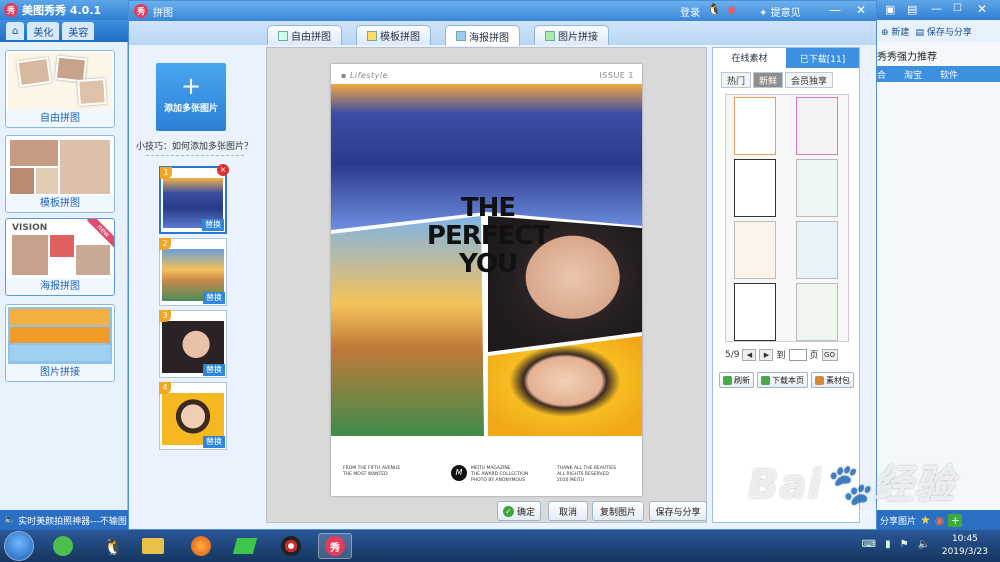 The image size is (1000, 562). What do you see at coordinates (482, 35) in the screenshot?
I see `tab-poster-collage: 海报拼图` at bounding box center [482, 35].